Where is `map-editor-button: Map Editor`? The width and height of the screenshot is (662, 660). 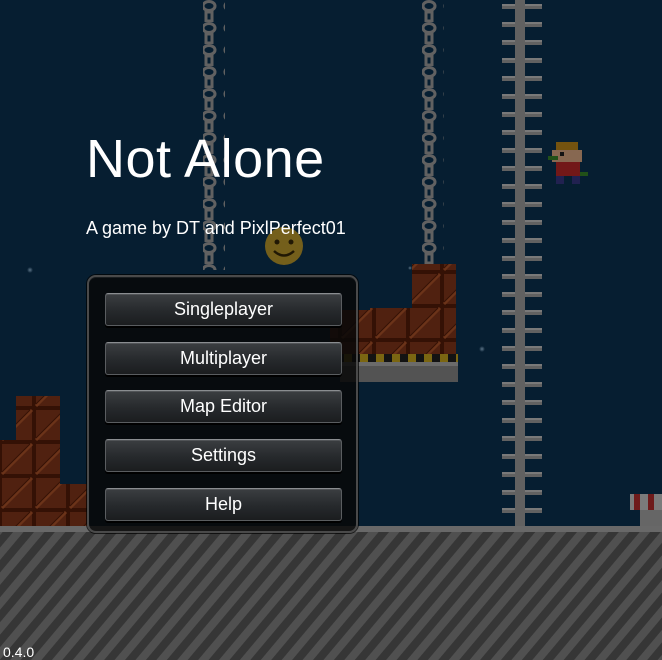 map-editor-button: Map Editor is located at coordinates (223, 406).